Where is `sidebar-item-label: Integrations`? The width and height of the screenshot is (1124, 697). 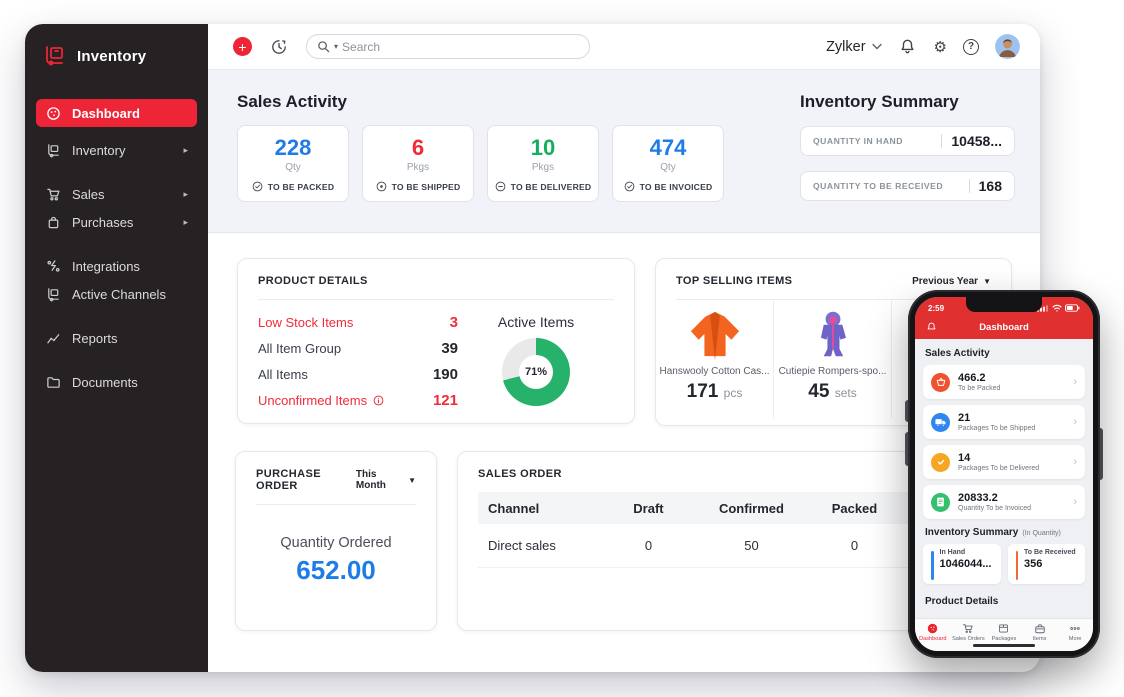 sidebar-item-label: Integrations is located at coordinates (106, 266).